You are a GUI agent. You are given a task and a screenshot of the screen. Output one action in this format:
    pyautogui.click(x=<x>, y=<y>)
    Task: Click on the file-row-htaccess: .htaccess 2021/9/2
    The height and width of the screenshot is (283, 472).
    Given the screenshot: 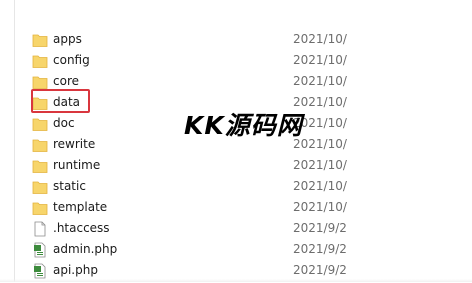 What is the action you would take?
    pyautogui.click(x=243, y=228)
    